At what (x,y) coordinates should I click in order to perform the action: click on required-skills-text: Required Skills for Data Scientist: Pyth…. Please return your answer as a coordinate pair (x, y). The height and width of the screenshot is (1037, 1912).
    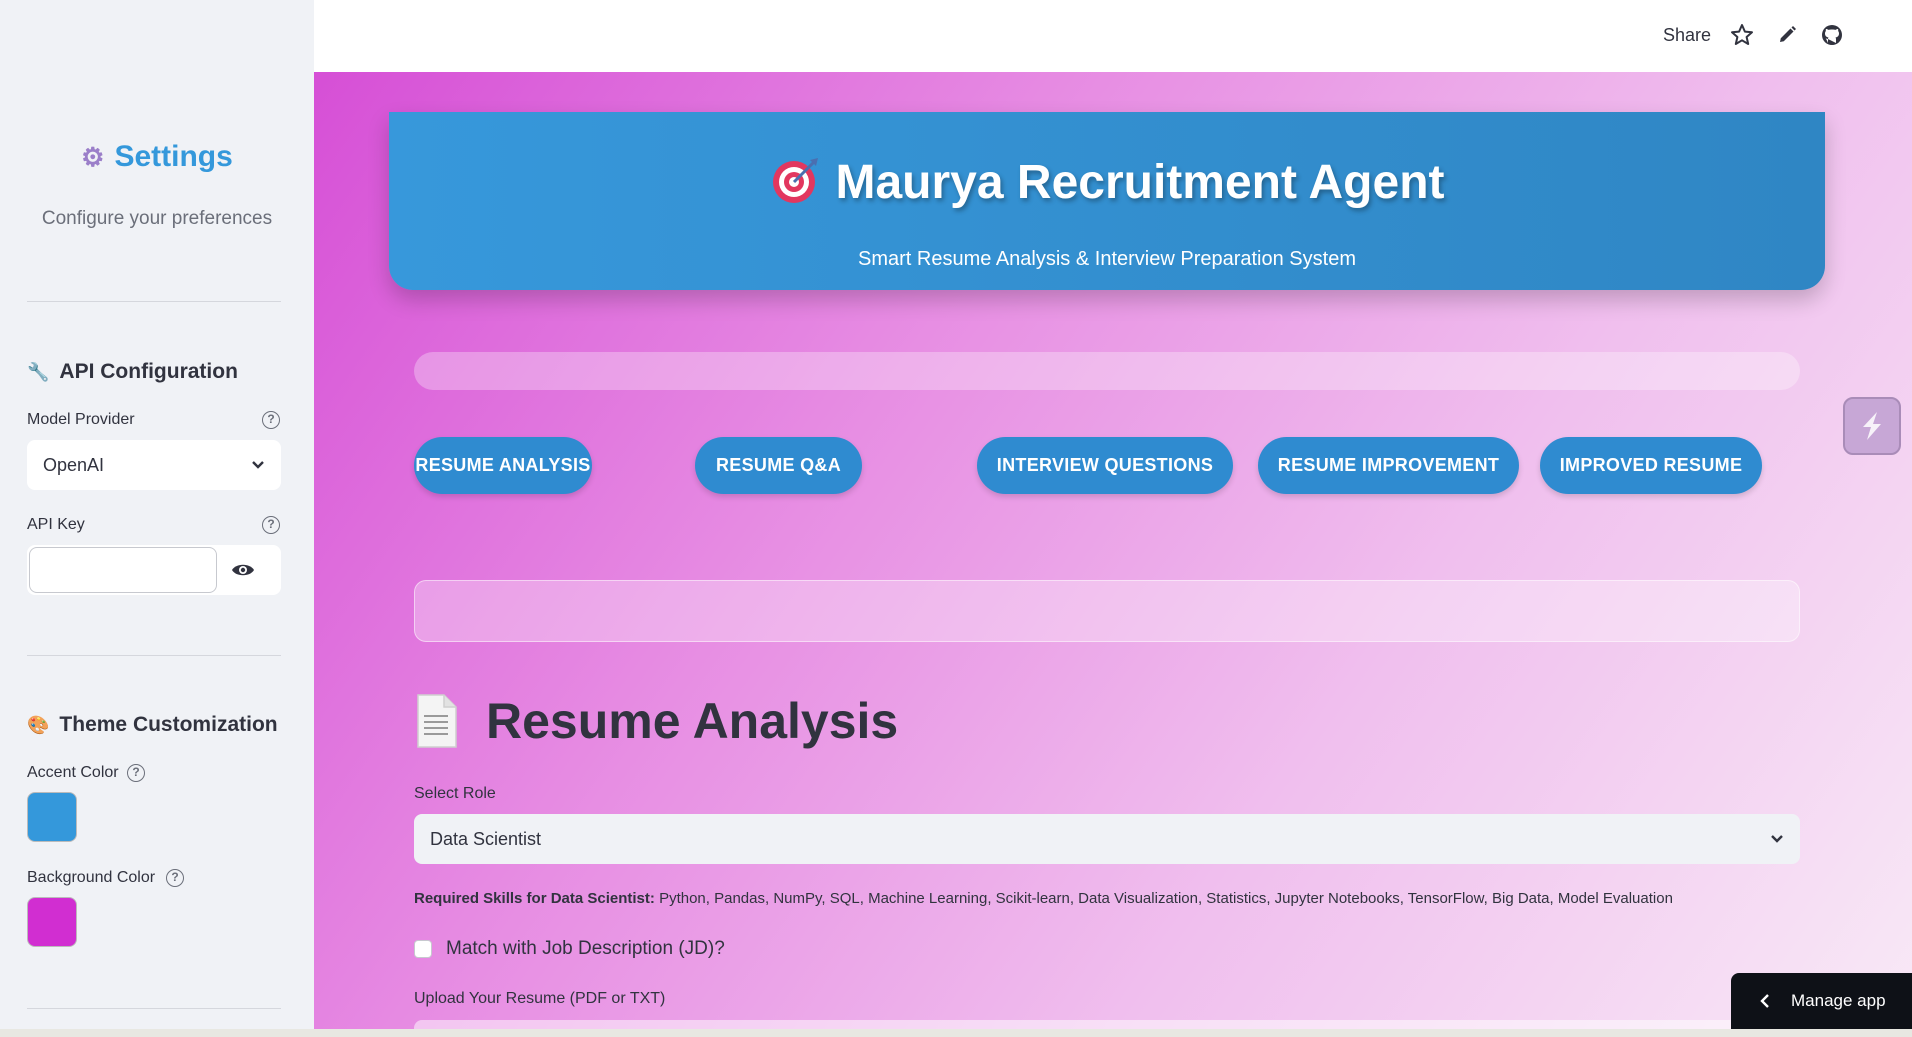
    Looking at the image, I should click on (1043, 898).